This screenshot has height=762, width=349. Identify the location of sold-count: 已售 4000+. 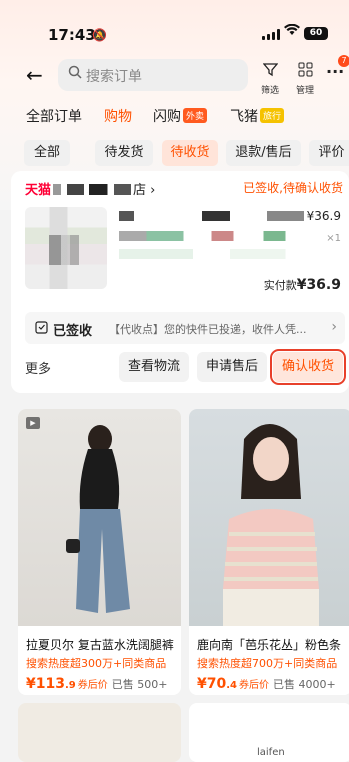
(304, 684).